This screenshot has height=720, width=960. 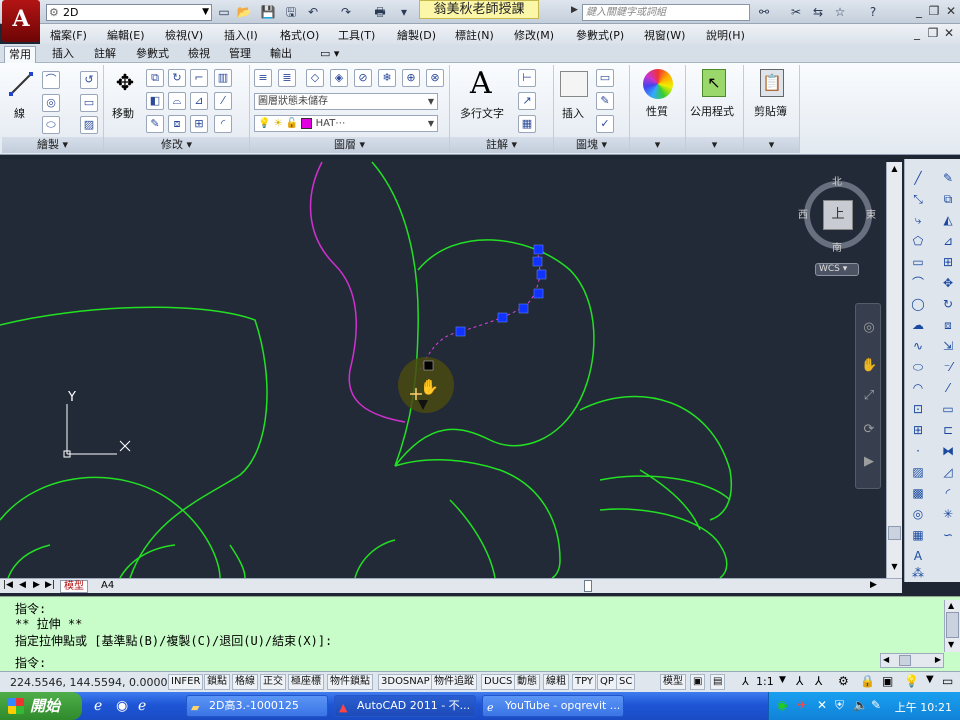 I want to click on showmotion-icon: ▶, so click(x=869, y=462).